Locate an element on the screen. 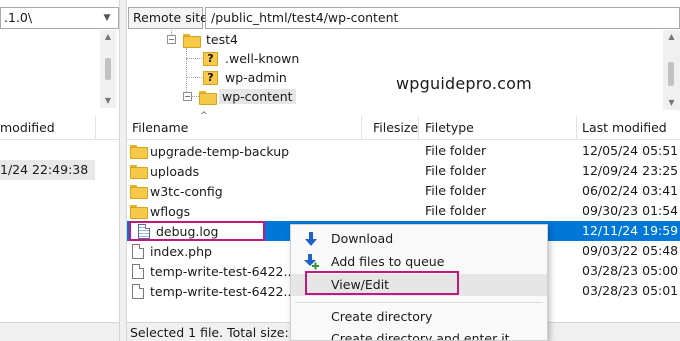  file-name: index.php is located at coordinates (181, 251).